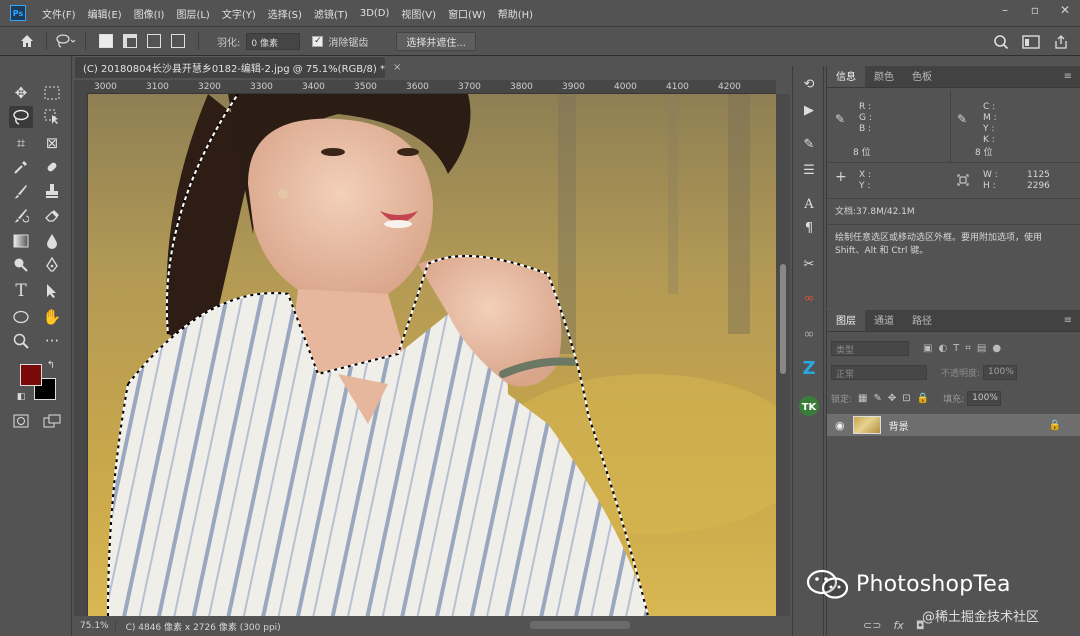  I want to click on layer-filter-row: 类型 ▣◐T⌗▤●, so click(954, 348).